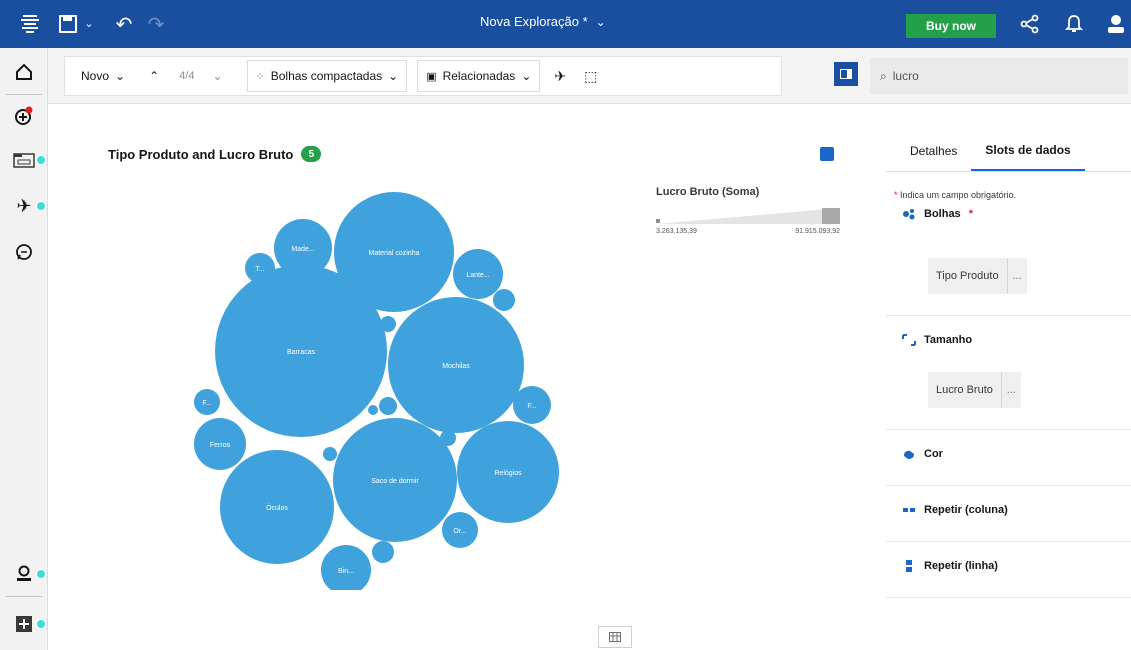  Describe the element at coordinates (187, 76) in the screenshot. I see `page-indicator: 4/4` at that location.